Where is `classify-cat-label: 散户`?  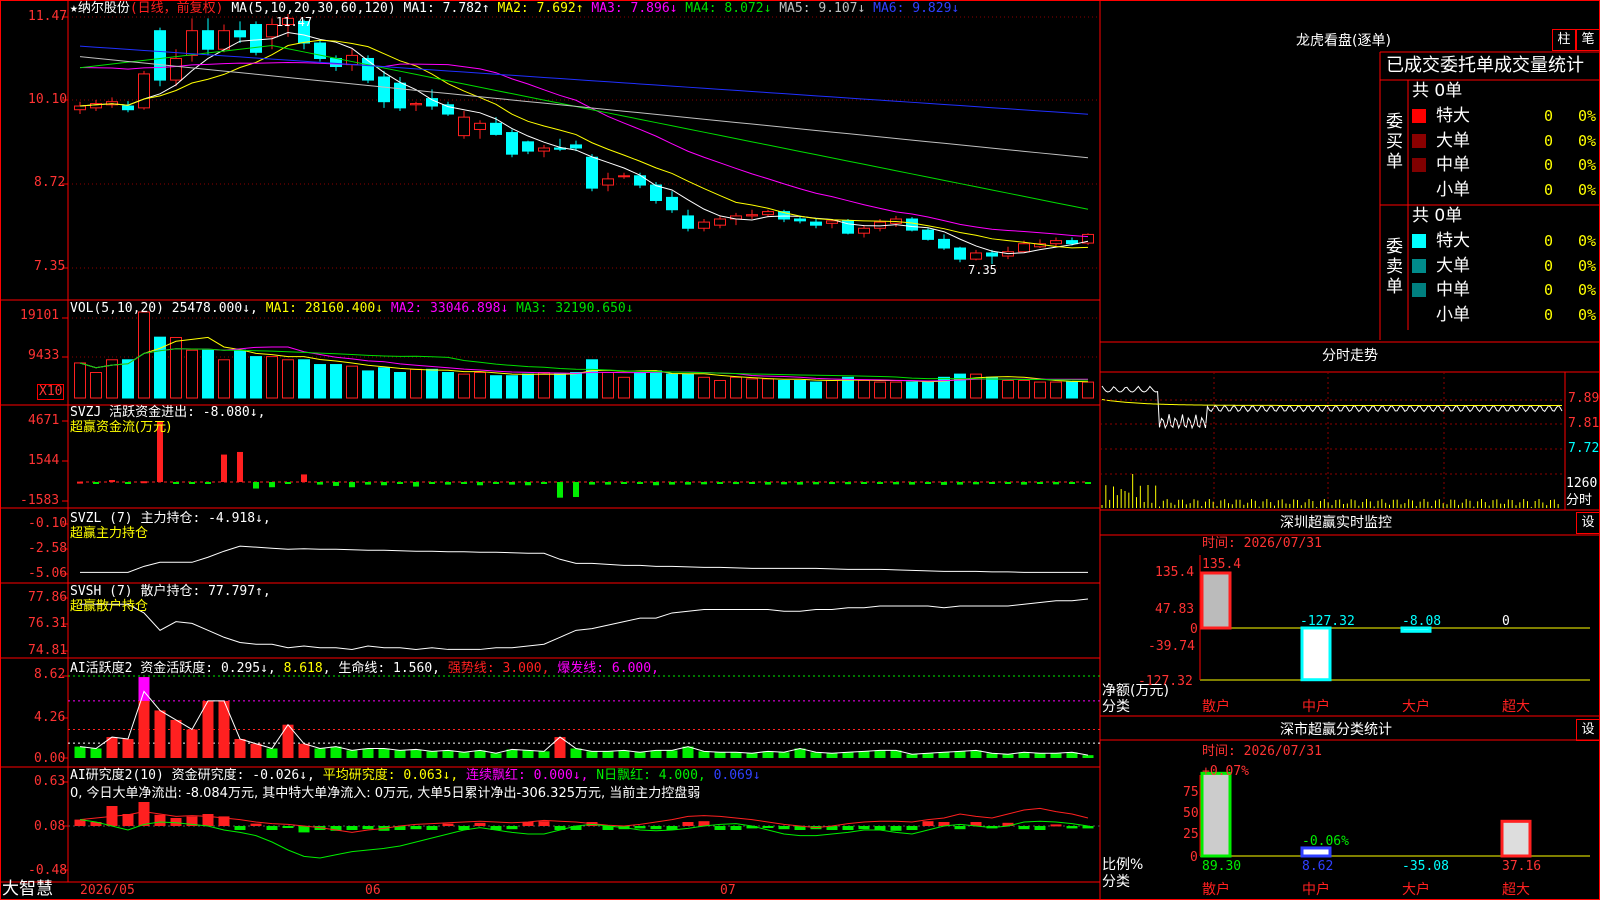
classify-cat-label: 散户 is located at coordinates (1216, 890).